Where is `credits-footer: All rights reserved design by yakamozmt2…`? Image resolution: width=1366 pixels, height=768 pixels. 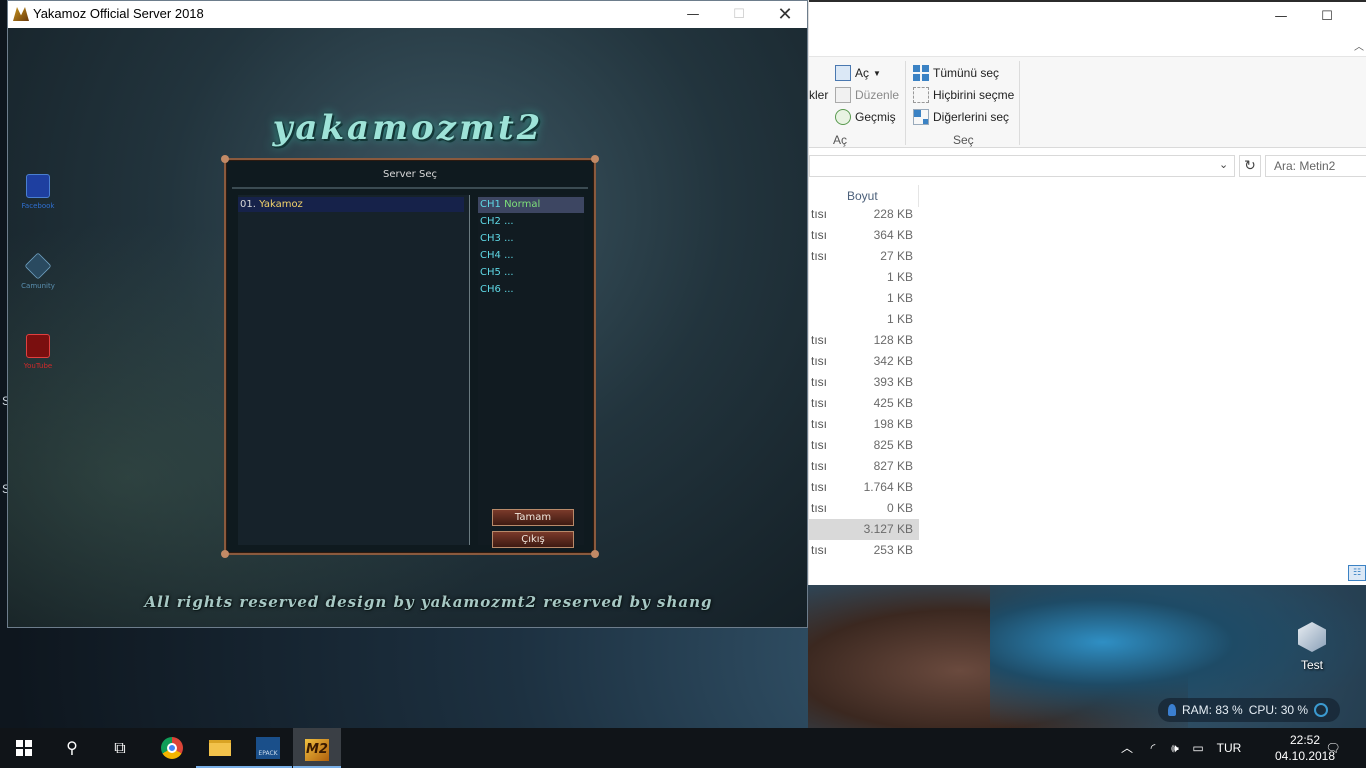 credits-footer: All rights reserved design by yakamozmt2… is located at coordinates (428, 602).